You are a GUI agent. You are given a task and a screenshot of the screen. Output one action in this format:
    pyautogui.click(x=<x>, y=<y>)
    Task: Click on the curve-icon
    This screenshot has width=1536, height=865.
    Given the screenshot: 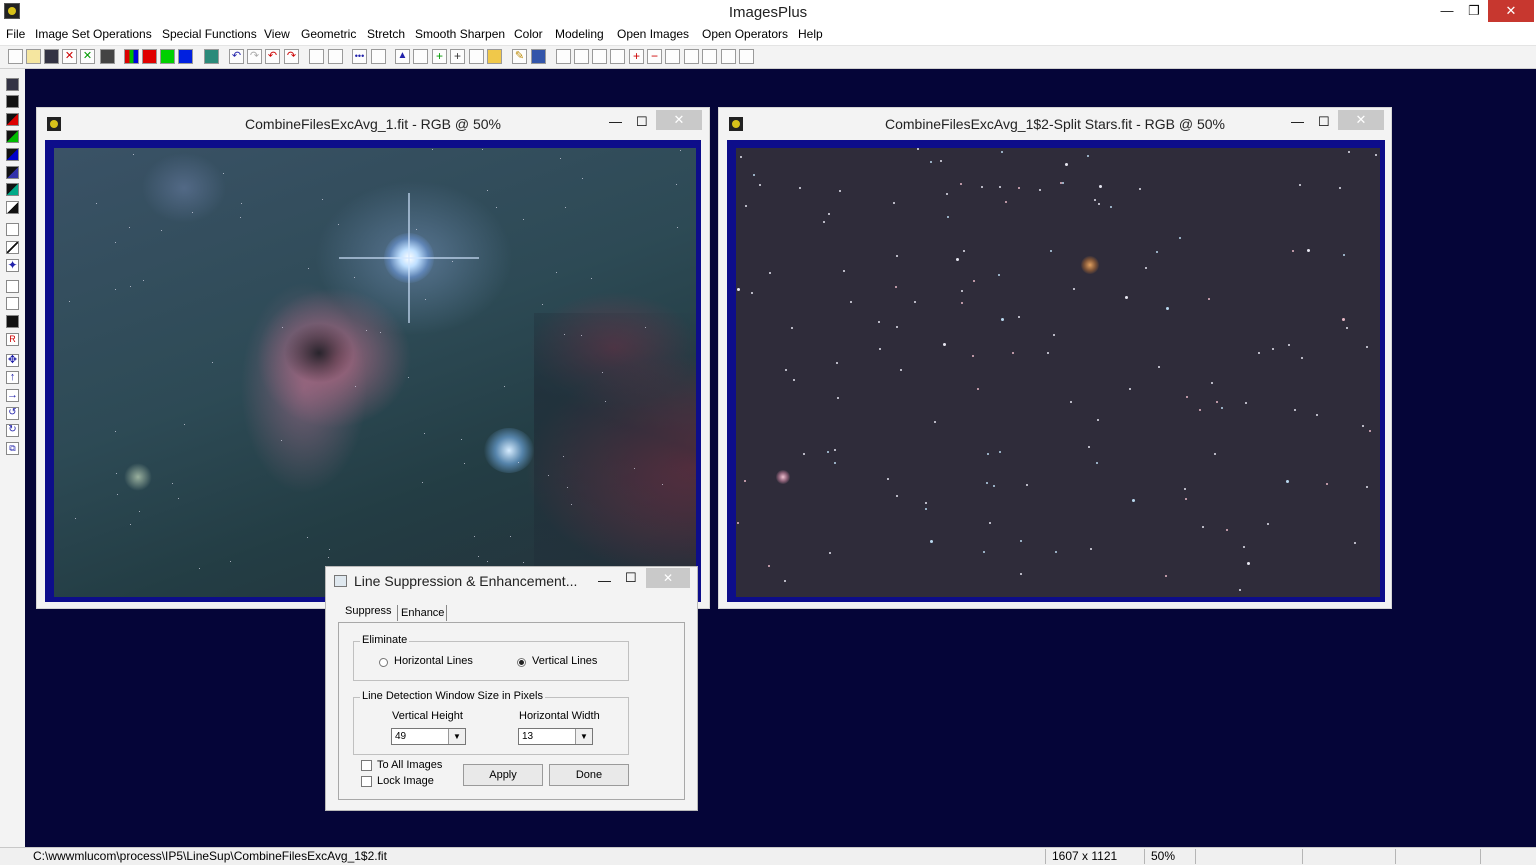 What is the action you would take?
    pyautogui.click(x=420, y=56)
    